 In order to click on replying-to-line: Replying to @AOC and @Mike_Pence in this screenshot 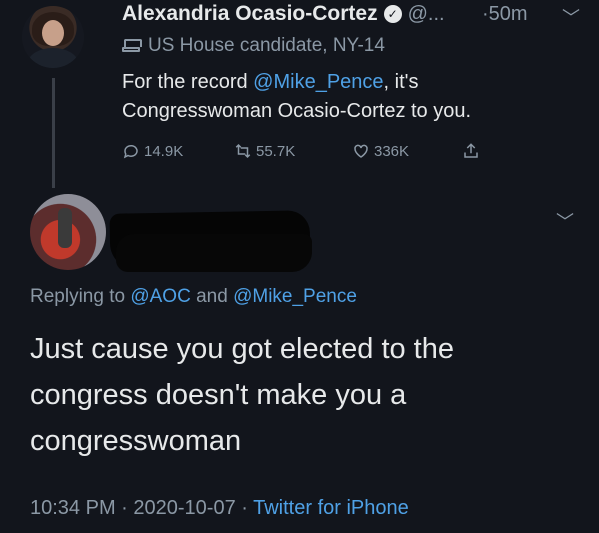, I will do `click(193, 297)`.